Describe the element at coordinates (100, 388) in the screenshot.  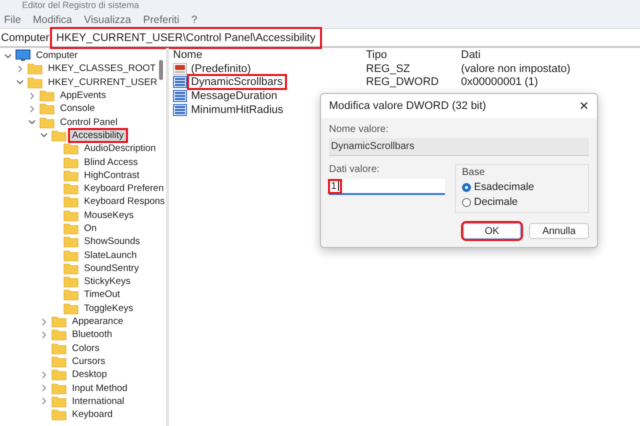
I see `tree-item: Input Method` at that location.